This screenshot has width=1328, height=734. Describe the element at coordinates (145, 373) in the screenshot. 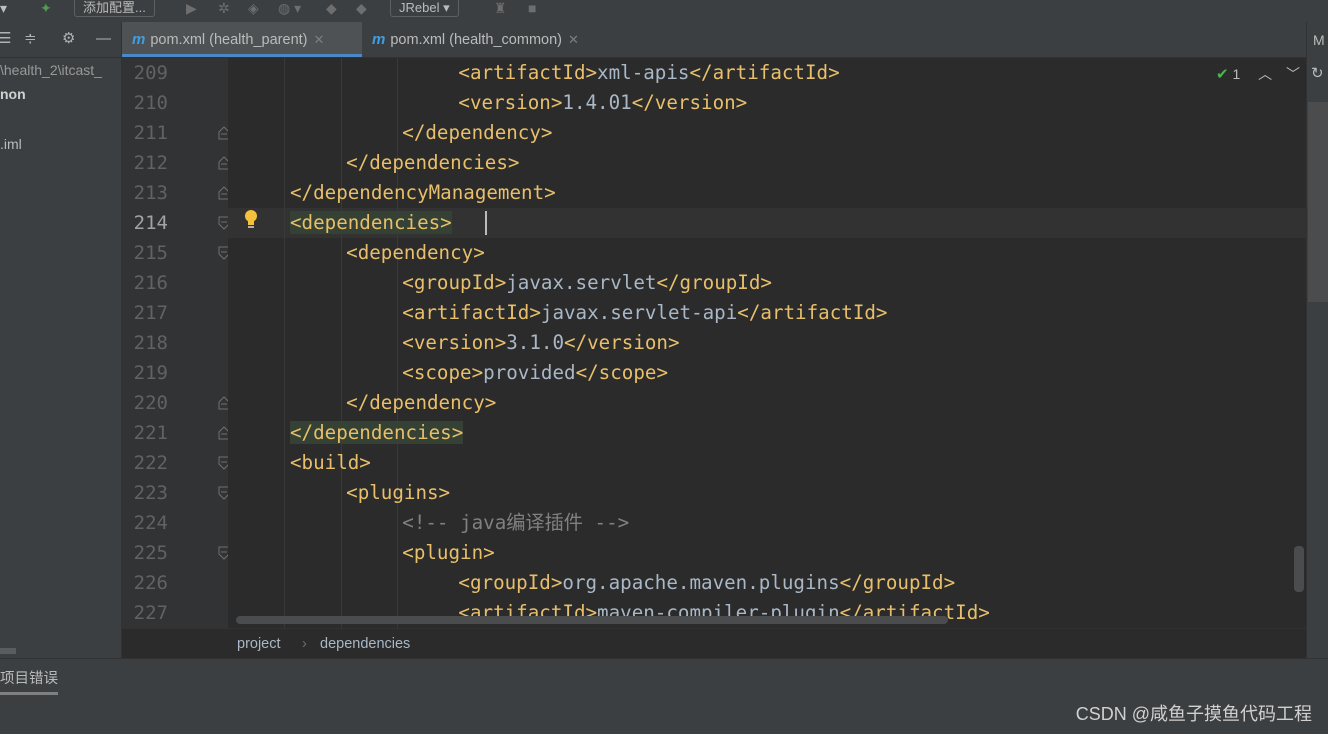

I see `line-number: 219` at that location.